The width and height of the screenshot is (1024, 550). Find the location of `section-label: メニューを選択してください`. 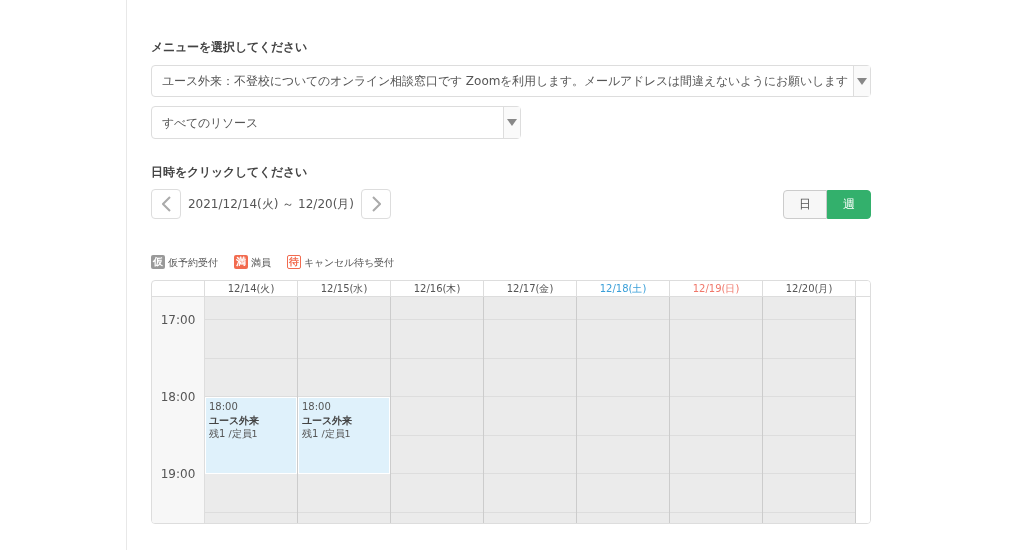

section-label: メニューを選択してください is located at coordinates (229, 47).